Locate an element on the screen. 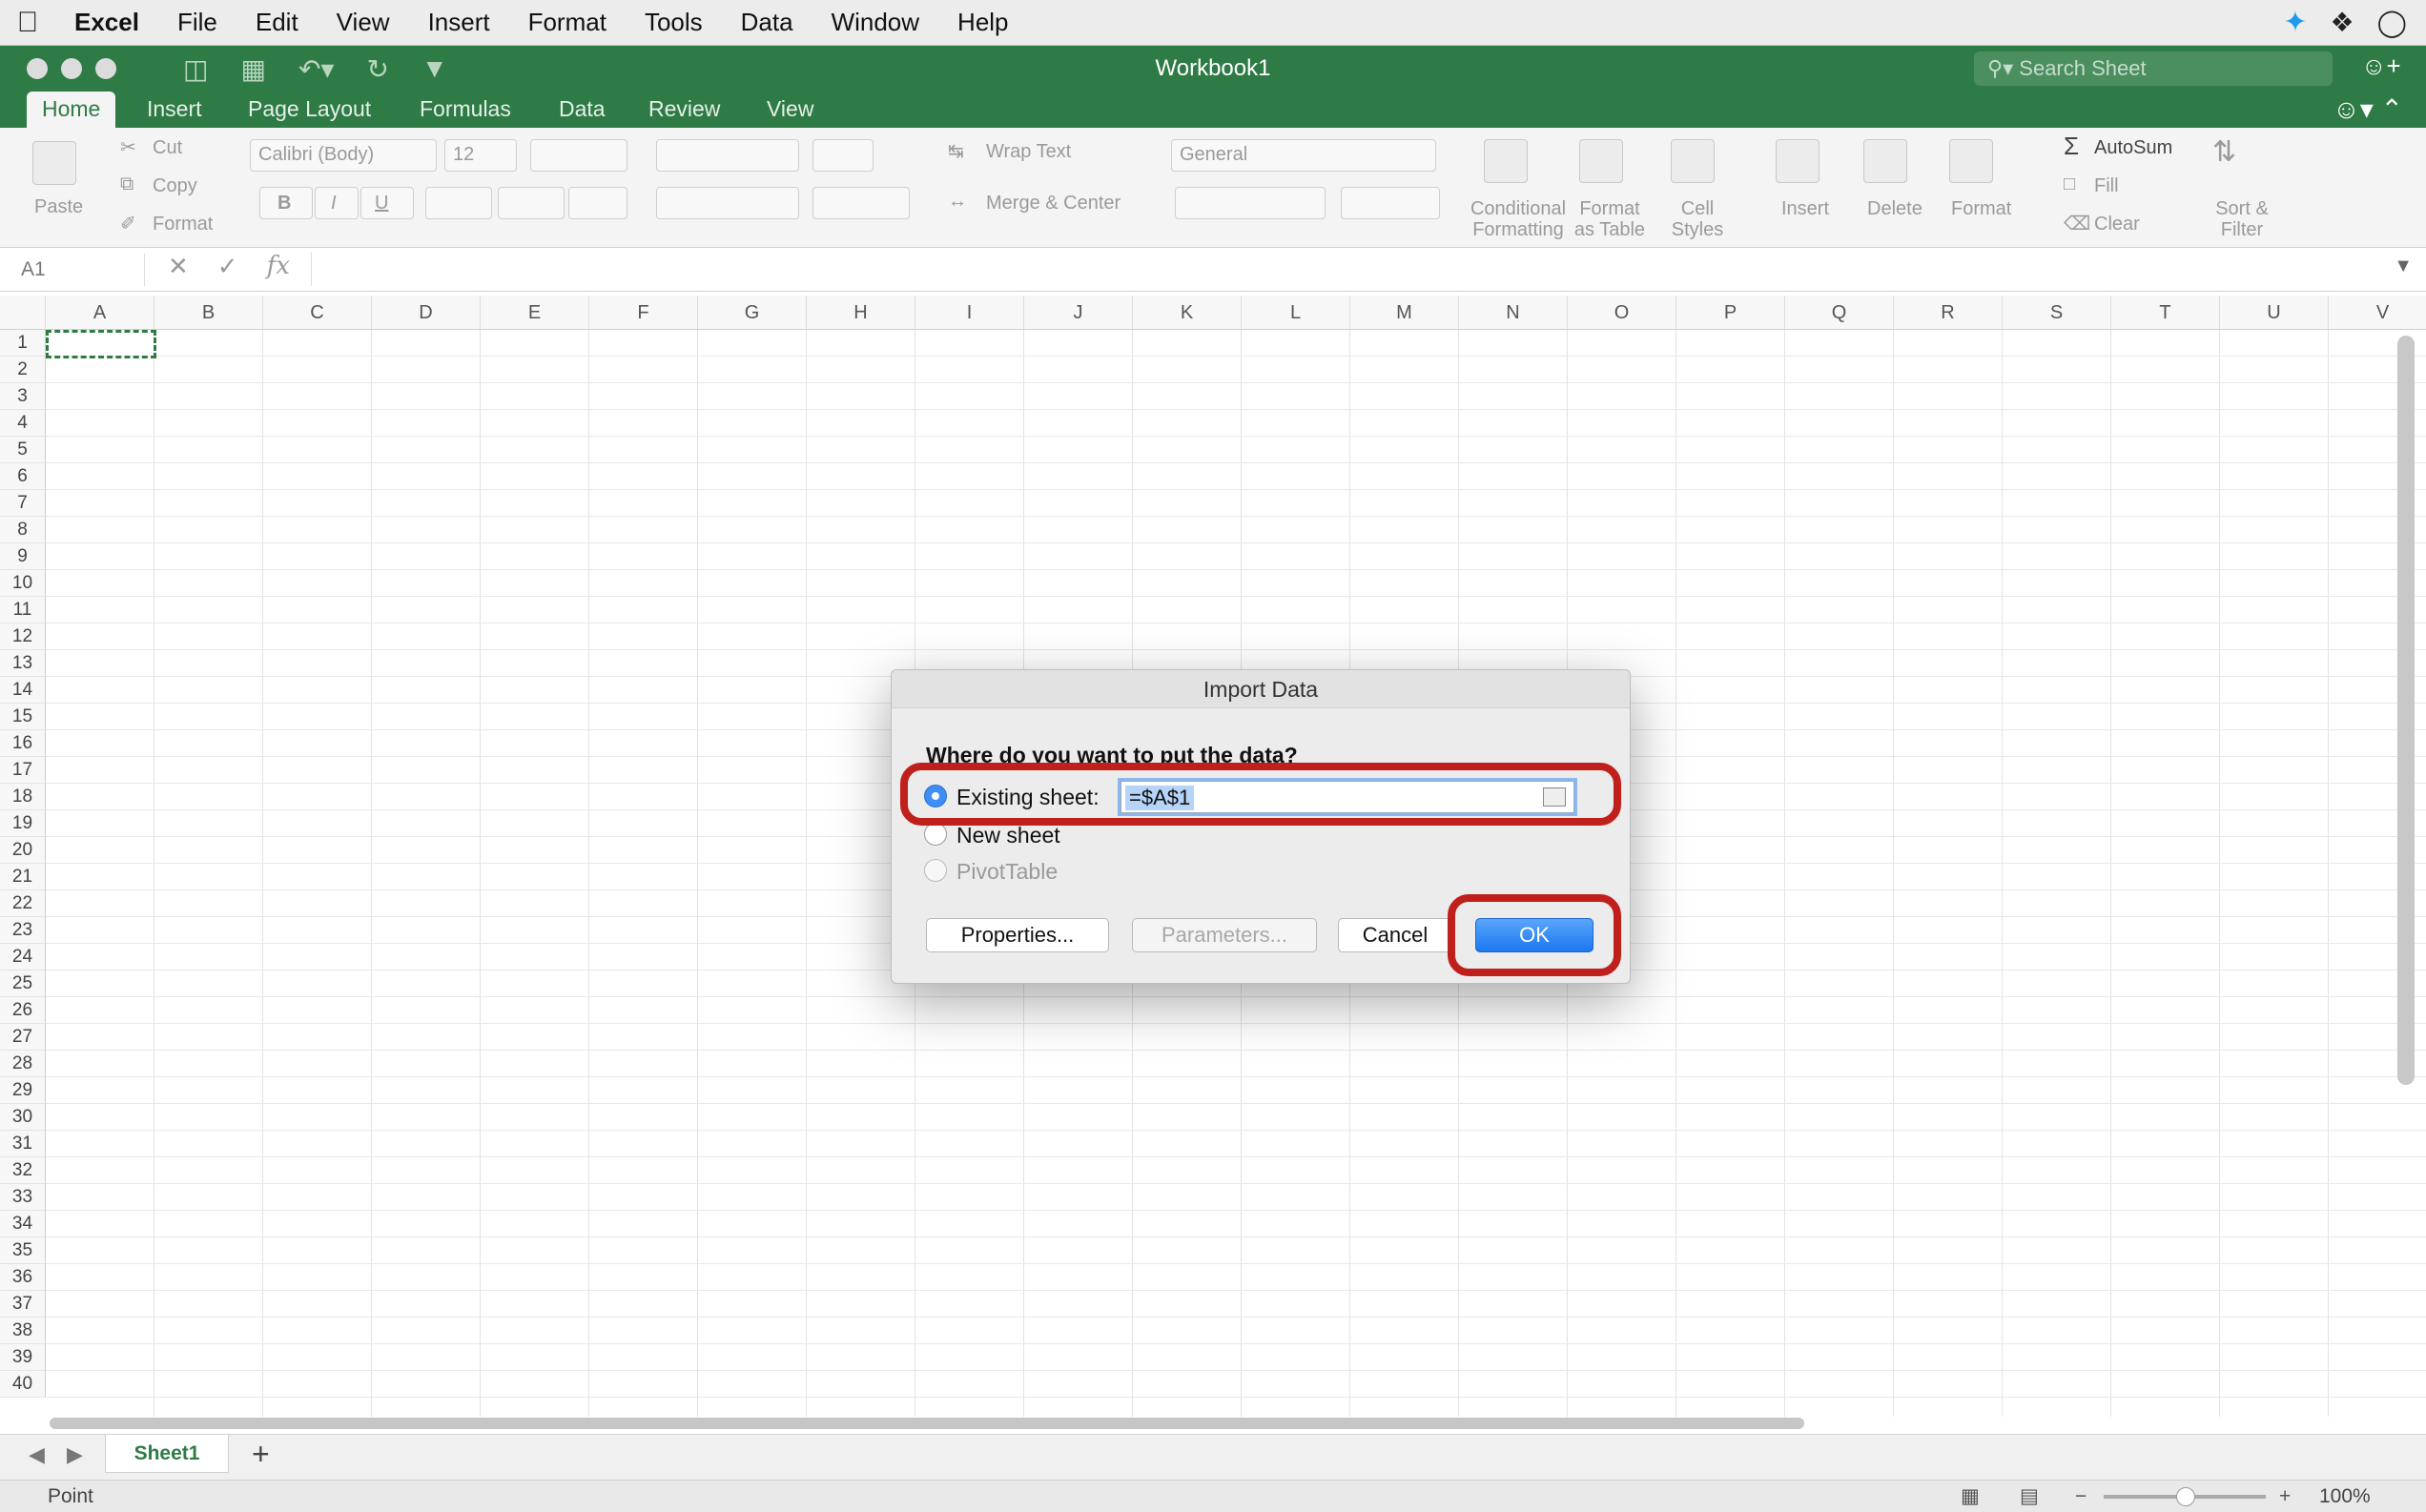 This screenshot has width=2426, height=1512. selected-cell-a1 is located at coordinates (101, 344).